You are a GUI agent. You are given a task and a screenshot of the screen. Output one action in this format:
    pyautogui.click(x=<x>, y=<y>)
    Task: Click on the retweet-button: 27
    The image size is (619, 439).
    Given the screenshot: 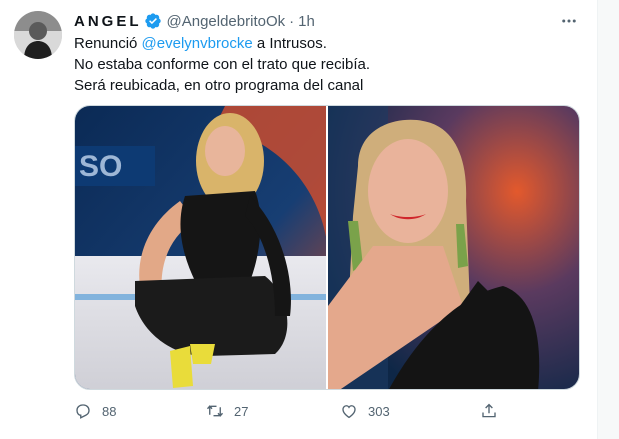 What is the action you would take?
    pyautogui.click(x=227, y=411)
    